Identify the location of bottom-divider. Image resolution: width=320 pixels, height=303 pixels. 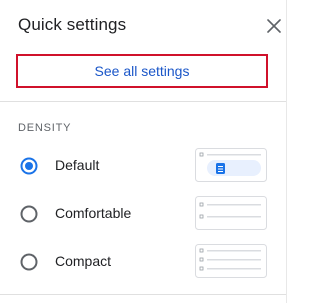
(143, 294).